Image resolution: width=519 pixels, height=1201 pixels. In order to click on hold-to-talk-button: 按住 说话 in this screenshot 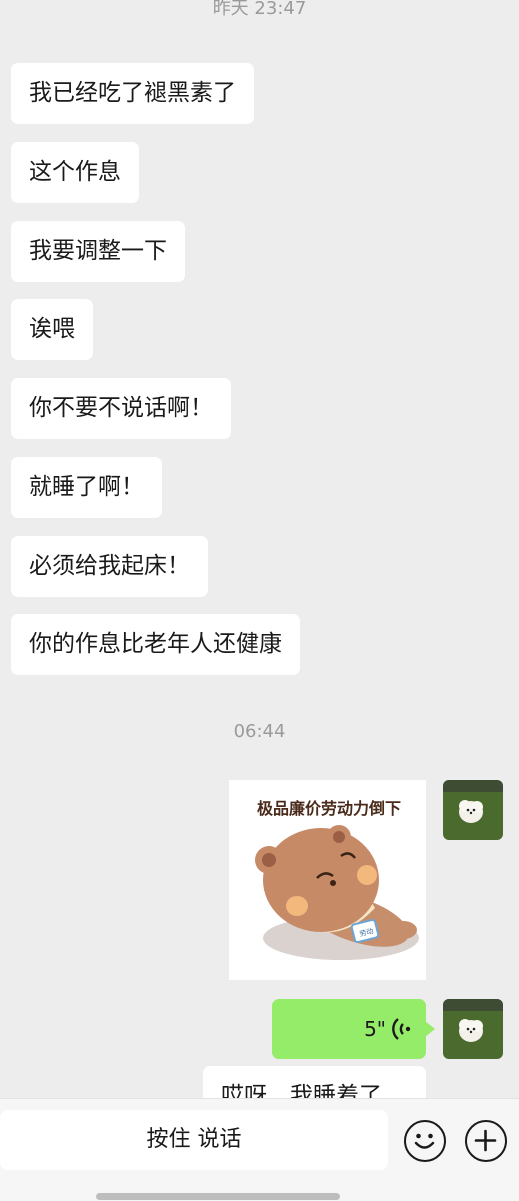, I will do `click(194, 1140)`.